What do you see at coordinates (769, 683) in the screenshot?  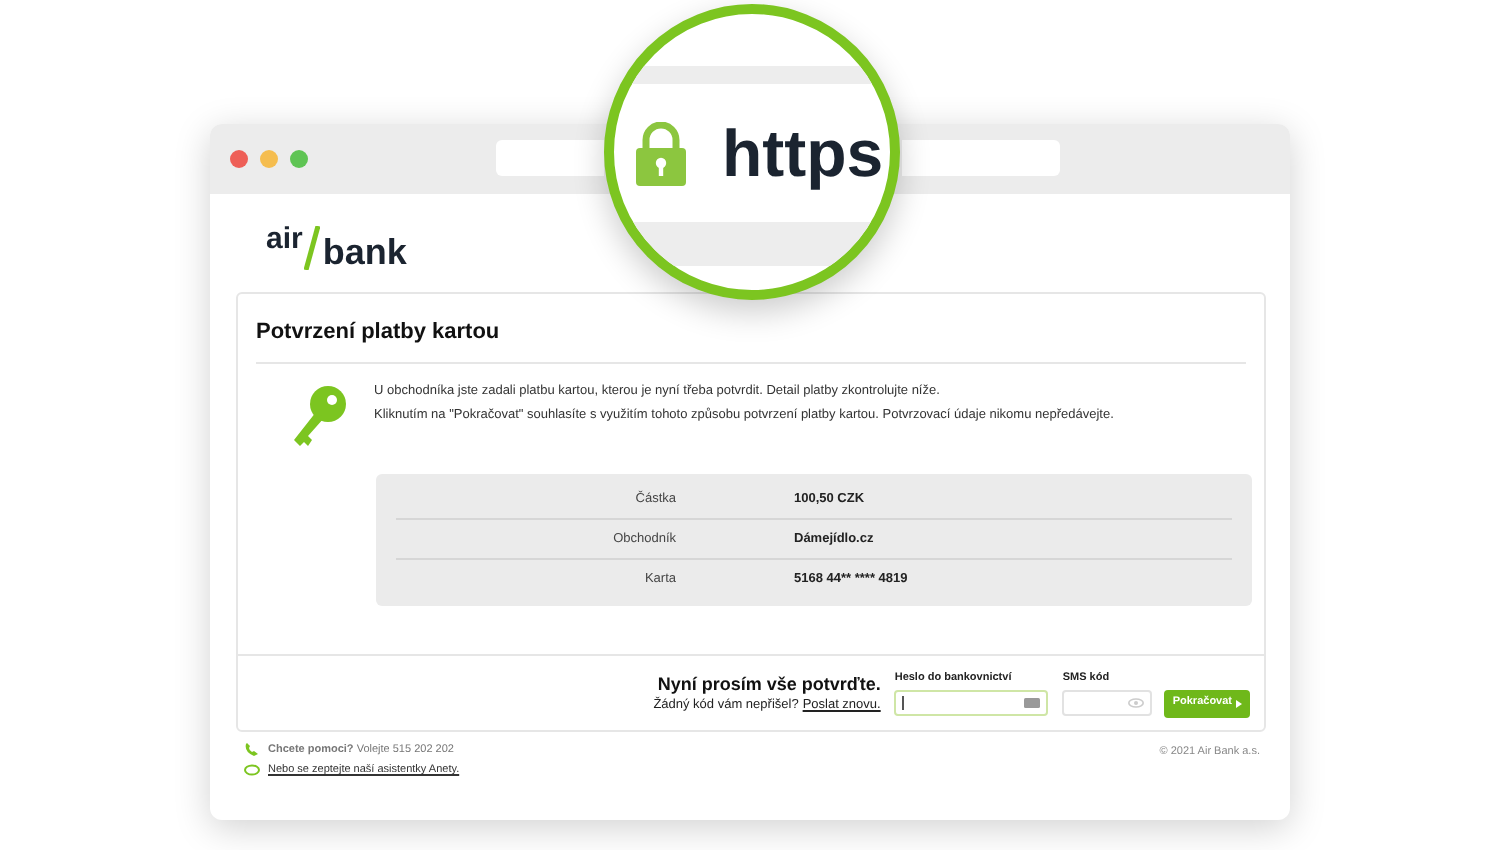 I see `confirm-heading: Nyní prosím vše potvrďte.` at bounding box center [769, 683].